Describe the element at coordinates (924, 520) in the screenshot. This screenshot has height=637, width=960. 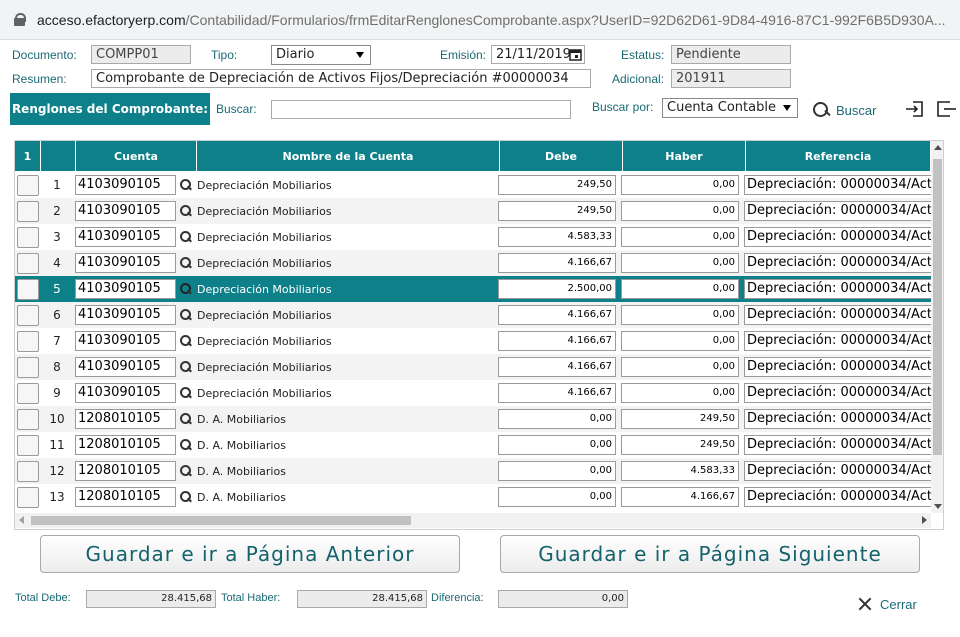
I see `scroll-right-icon` at that location.